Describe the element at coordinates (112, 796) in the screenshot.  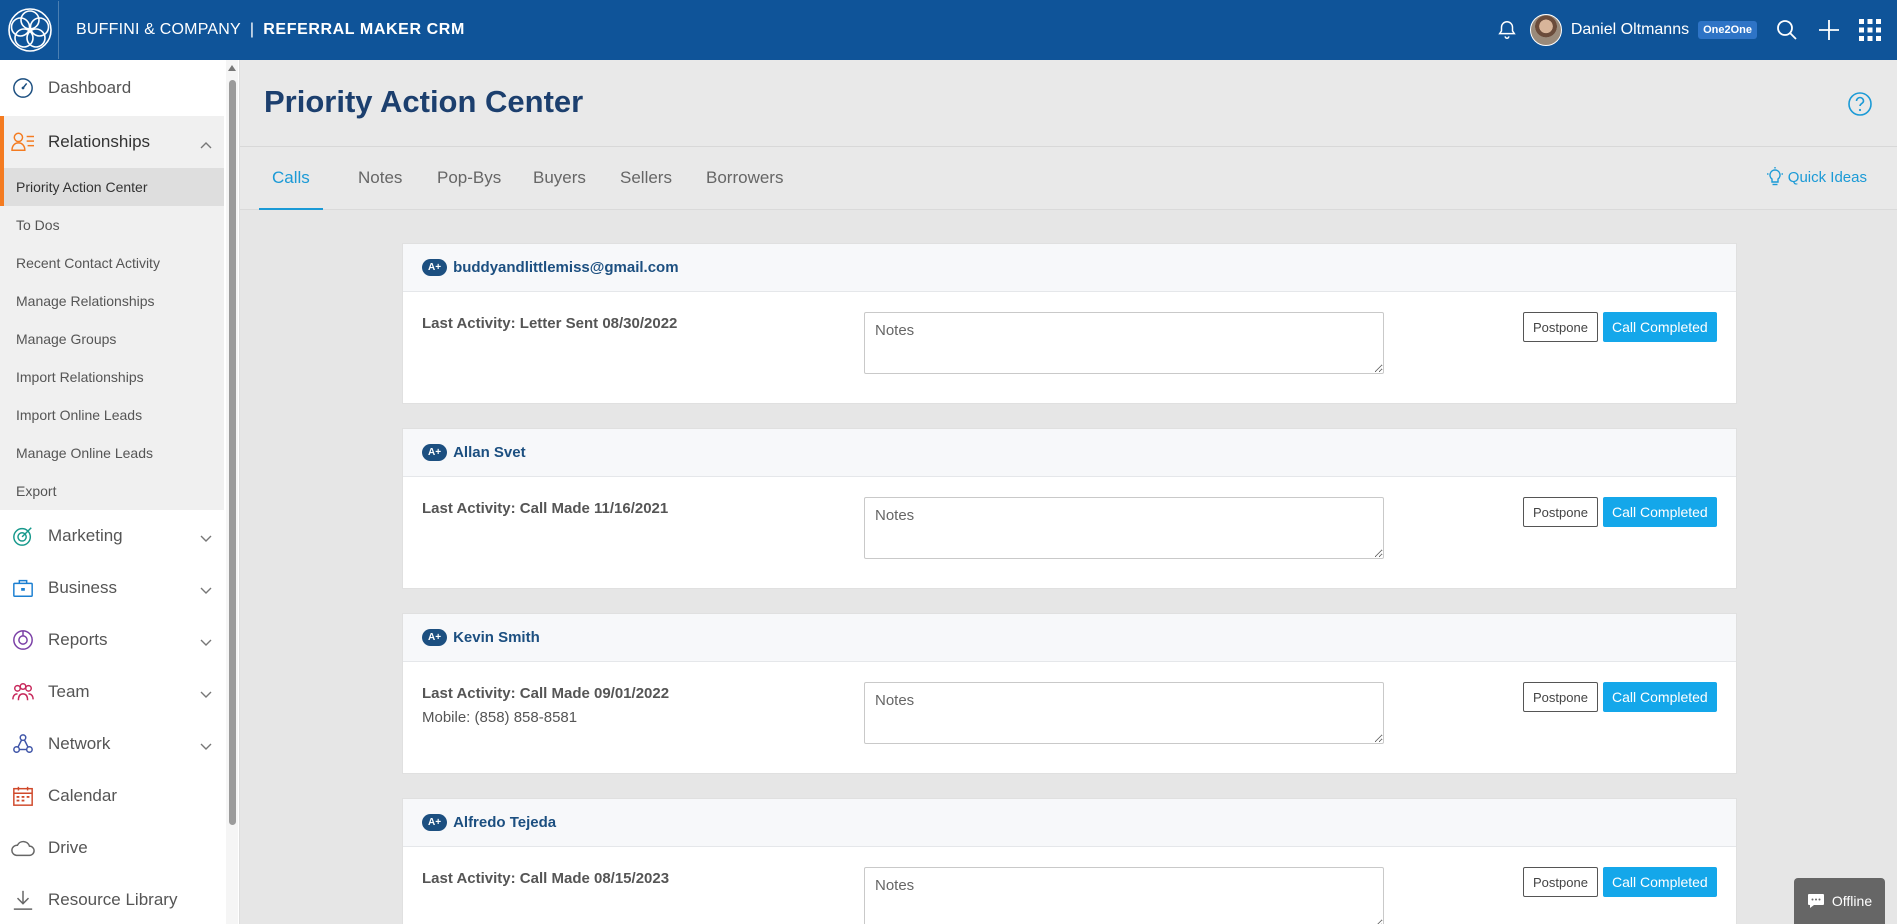
I see `sidebar-item-calendar: Calendar` at that location.